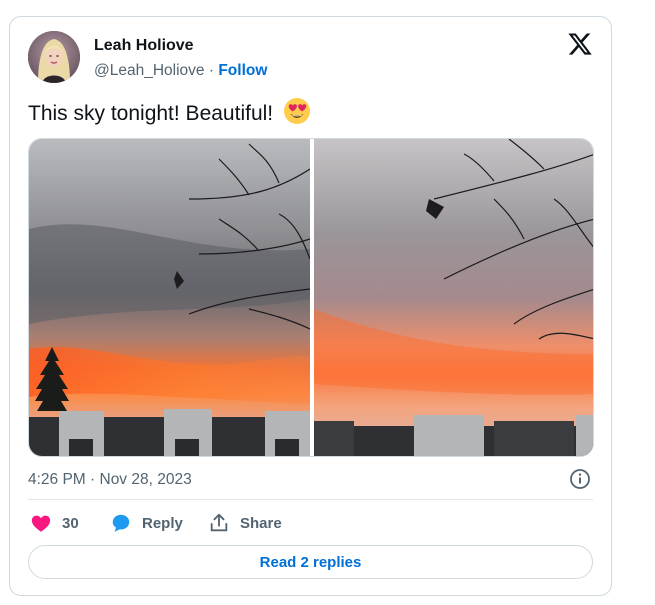 The image size is (655, 605). Describe the element at coordinates (242, 70) in the screenshot. I see `follow-link: Follow` at that location.